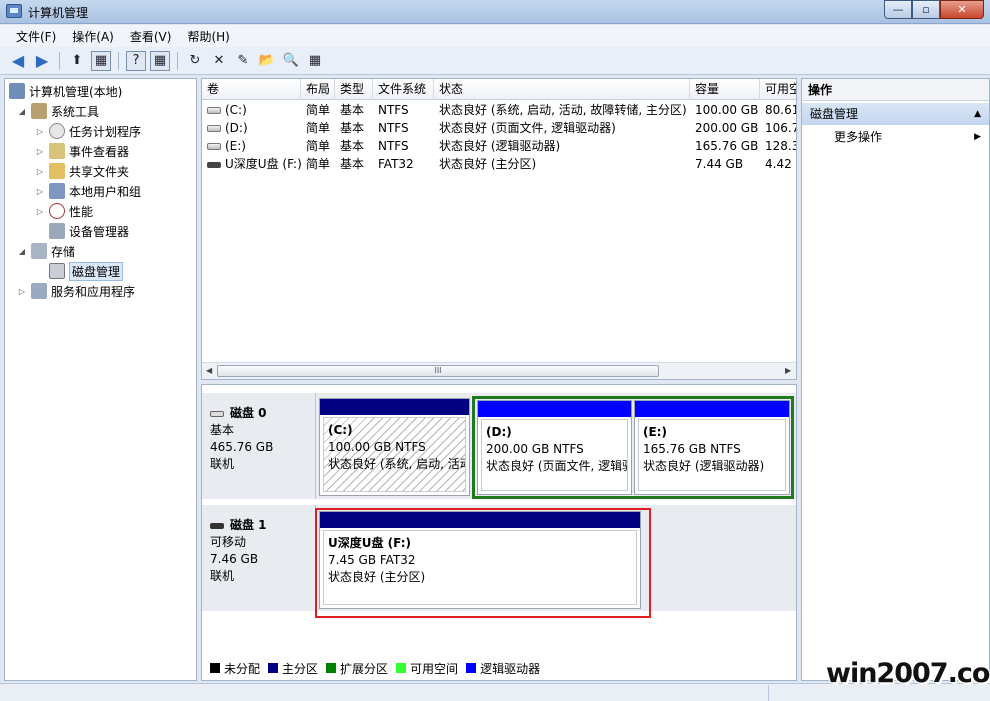  What do you see at coordinates (331, 668) in the screenshot?
I see `legend-swatch-extended` at bounding box center [331, 668].